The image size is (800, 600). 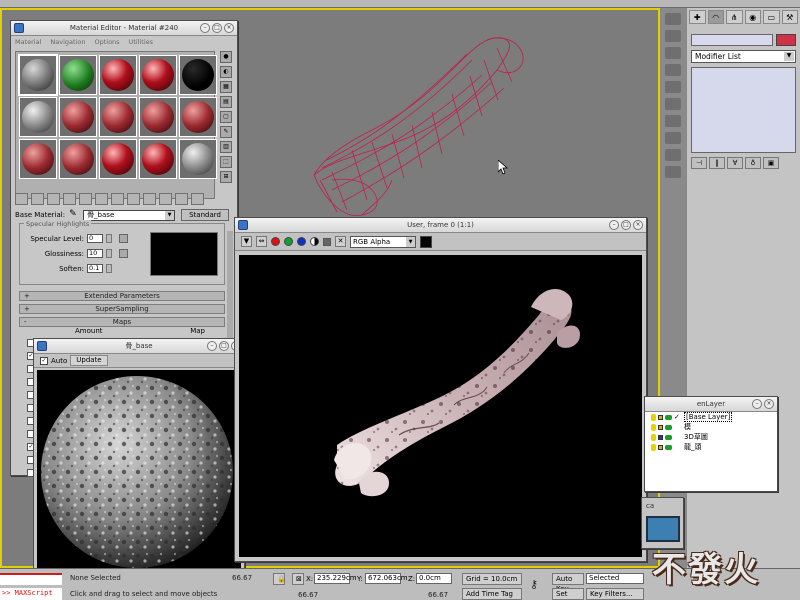 What do you see at coordinates (275, 241) in the screenshot?
I see `red-channel-icon` at bounding box center [275, 241].